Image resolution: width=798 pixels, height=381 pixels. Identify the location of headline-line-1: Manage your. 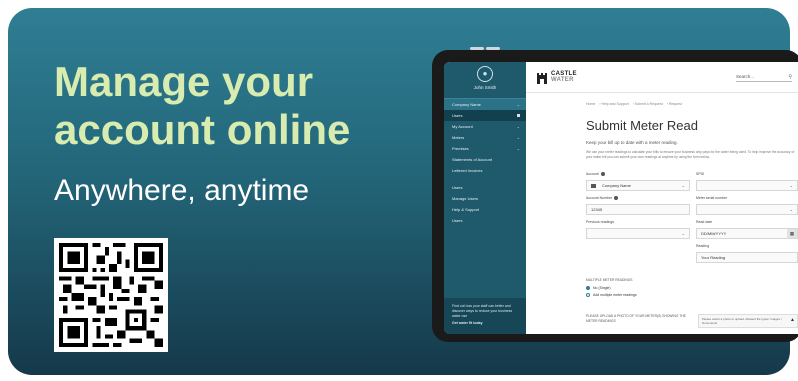
(184, 81).